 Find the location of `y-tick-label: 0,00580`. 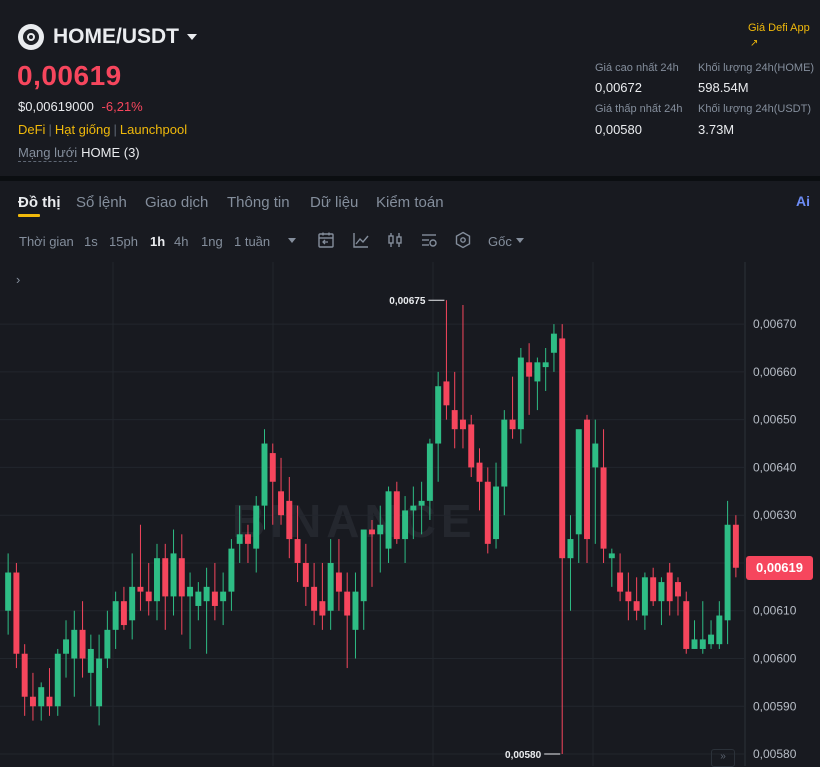

y-tick-label: 0,00580 is located at coordinates (775, 754).